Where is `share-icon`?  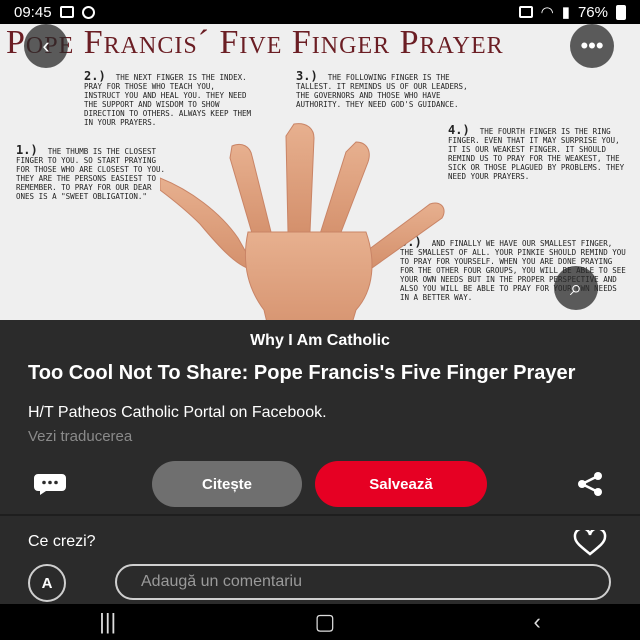
share-icon is located at coordinates (590, 484).